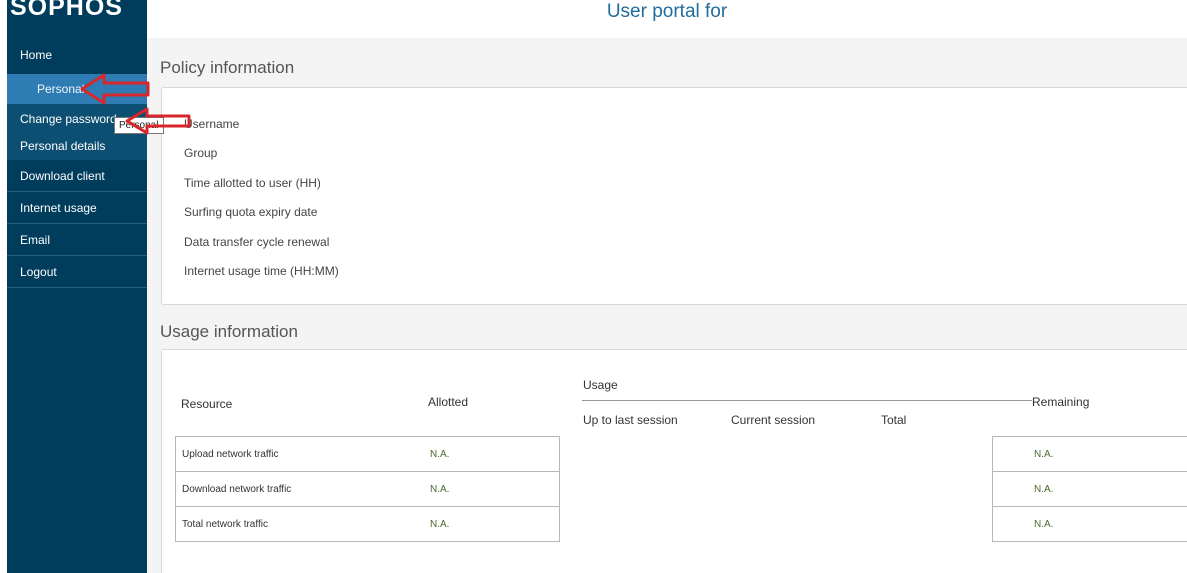 The width and height of the screenshot is (1187, 573). I want to click on header-allotted: Allotted, so click(448, 402).